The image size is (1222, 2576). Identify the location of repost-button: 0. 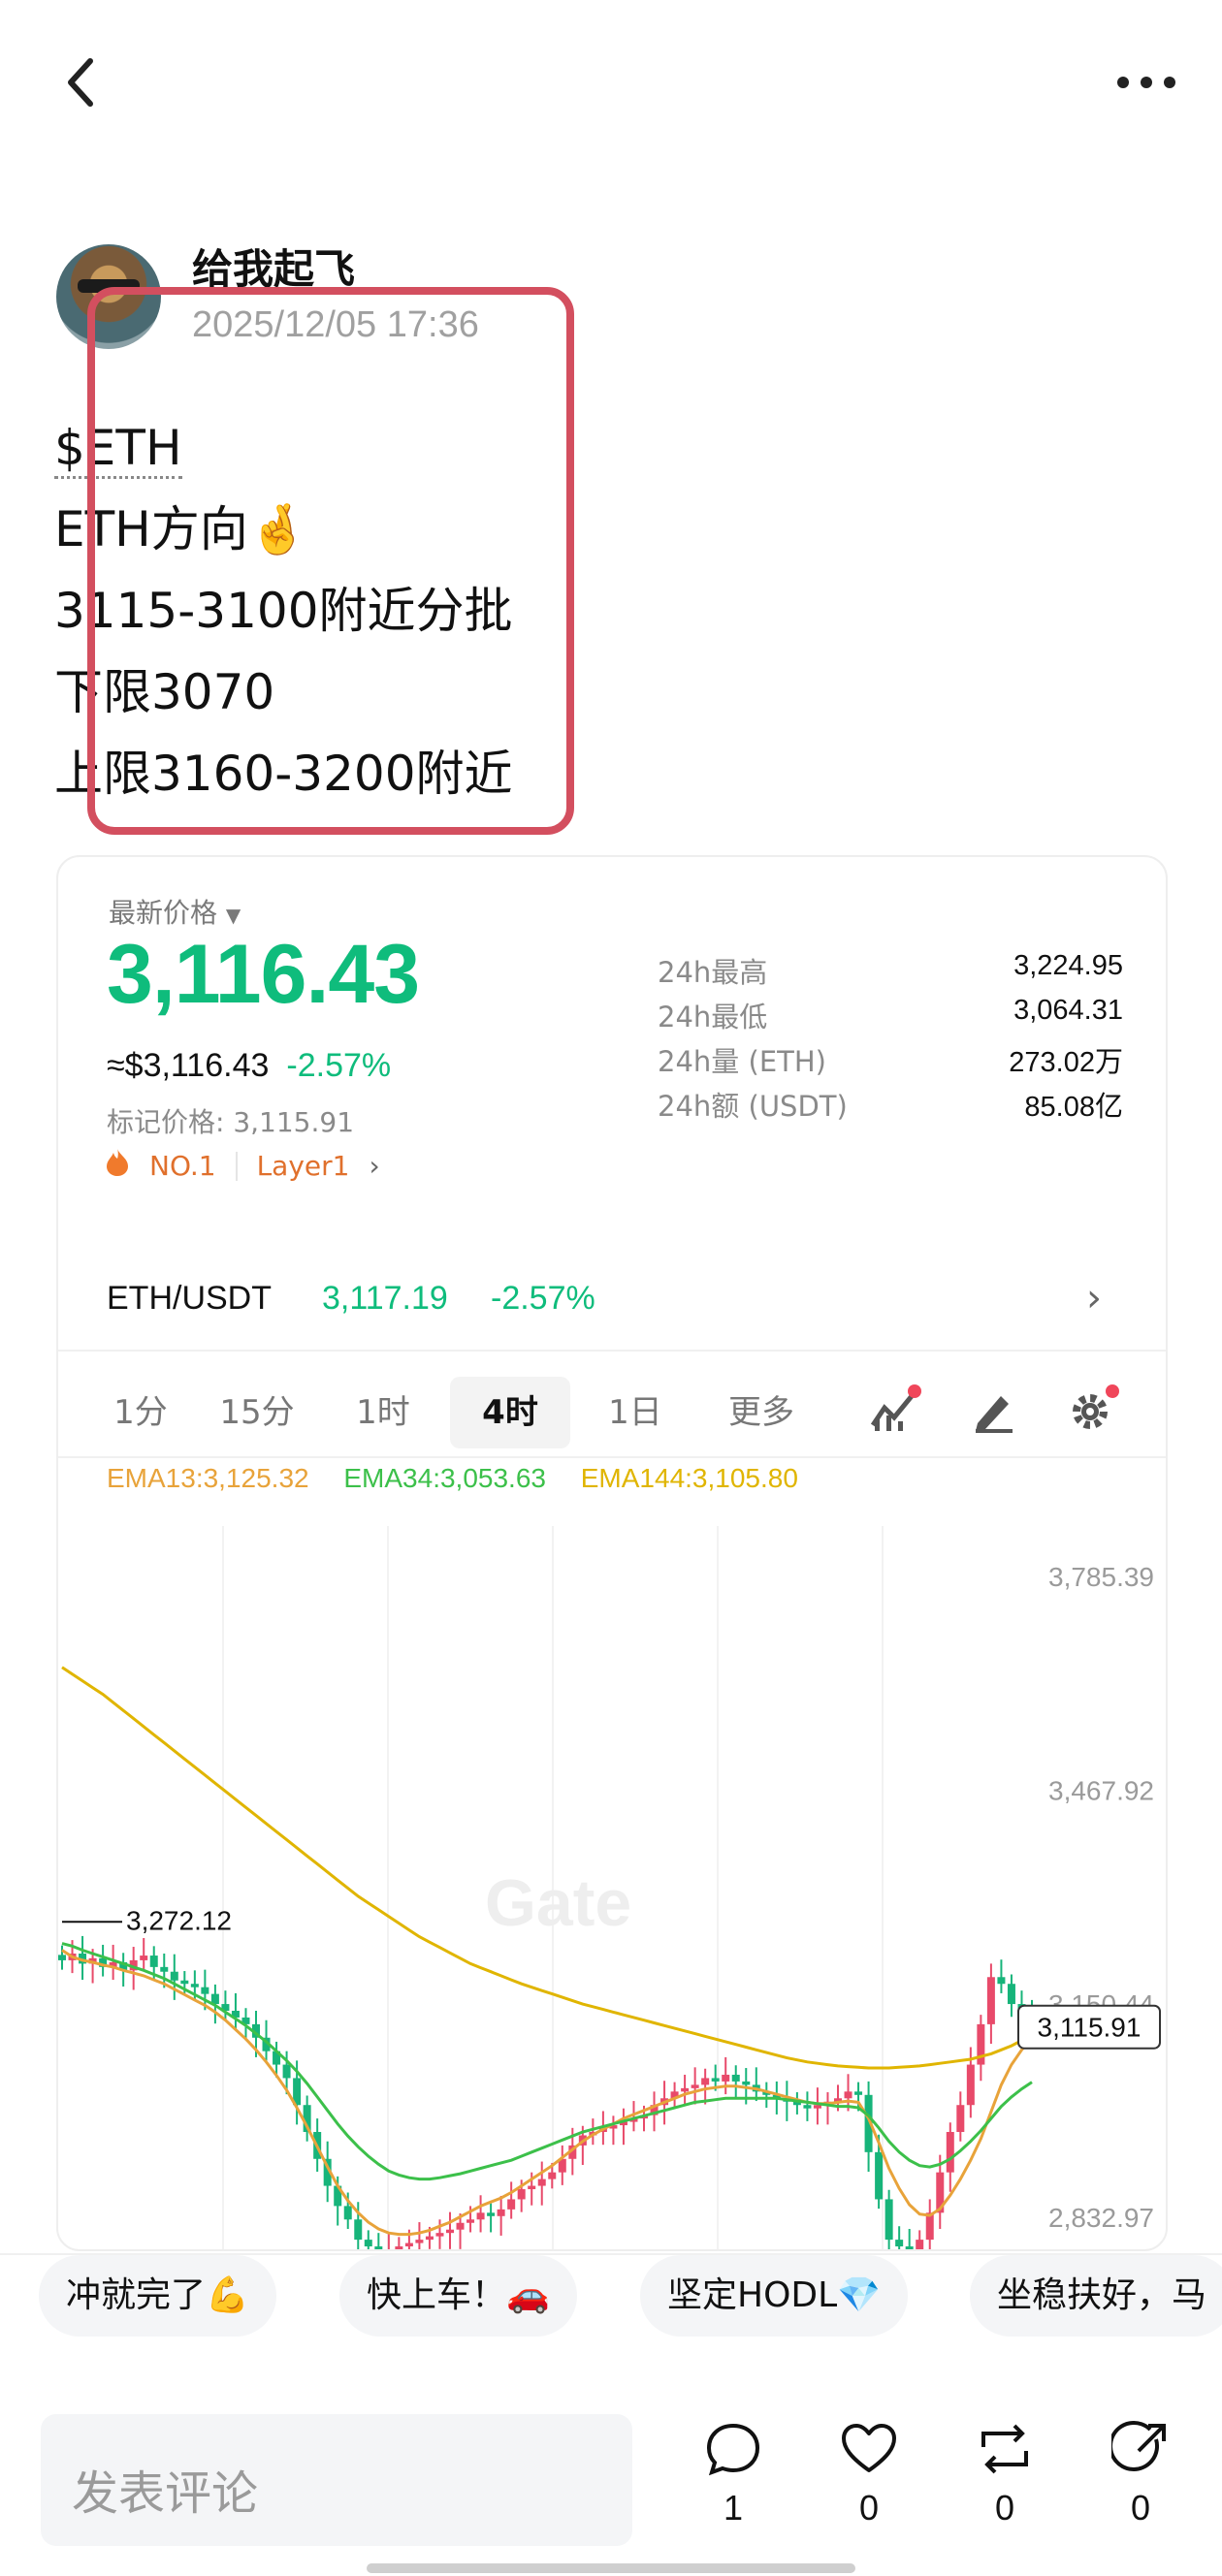
(1005, 2474).